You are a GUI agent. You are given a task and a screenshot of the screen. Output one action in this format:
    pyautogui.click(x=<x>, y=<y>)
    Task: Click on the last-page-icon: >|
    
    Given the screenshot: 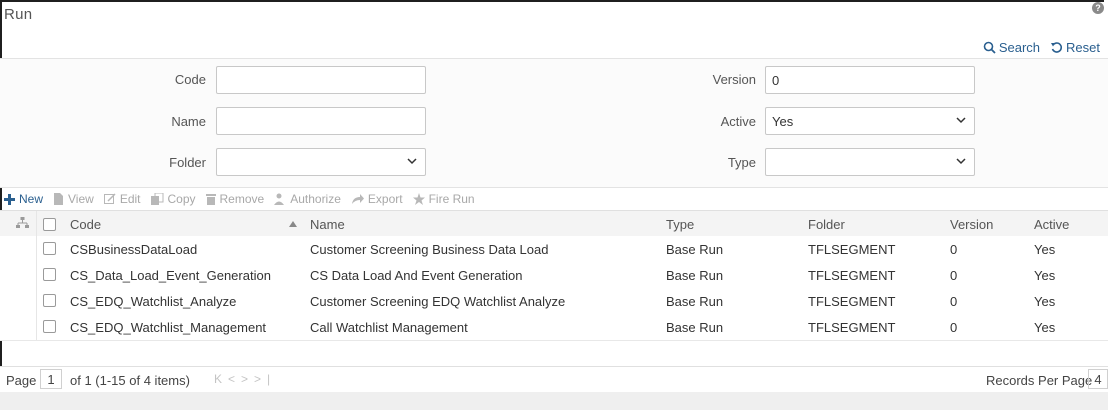 What is the action you would take?
    pyautogui.click(x=265, y=379)
    